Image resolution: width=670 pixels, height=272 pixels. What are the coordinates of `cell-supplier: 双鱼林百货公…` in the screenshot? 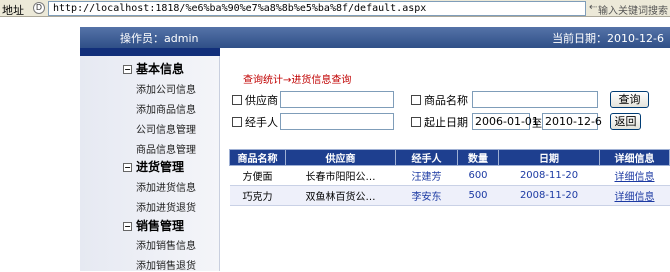 It's located at (340, 195).